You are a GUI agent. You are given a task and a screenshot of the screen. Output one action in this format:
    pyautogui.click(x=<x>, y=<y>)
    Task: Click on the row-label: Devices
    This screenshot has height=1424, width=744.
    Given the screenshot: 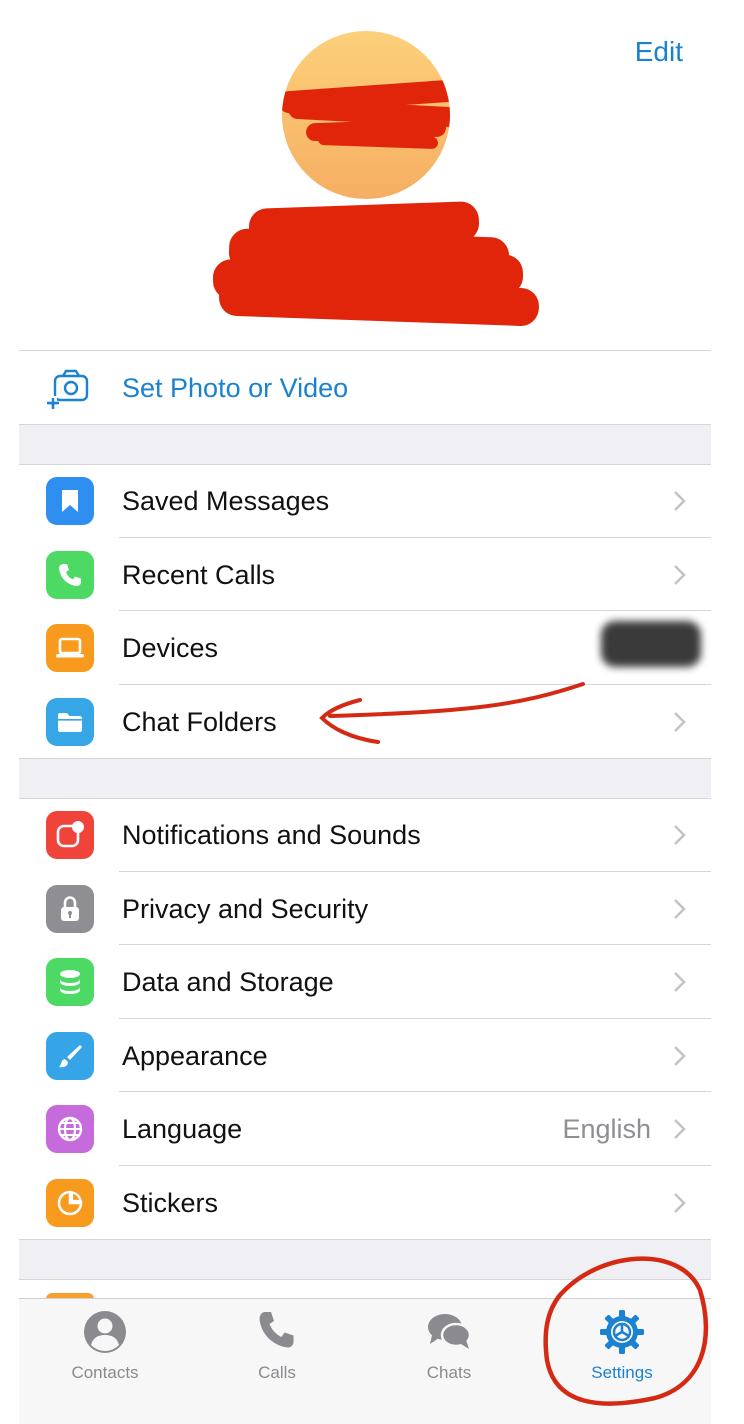 What is the action you would take?
    pyautogui.click(x=170, y=648)
    